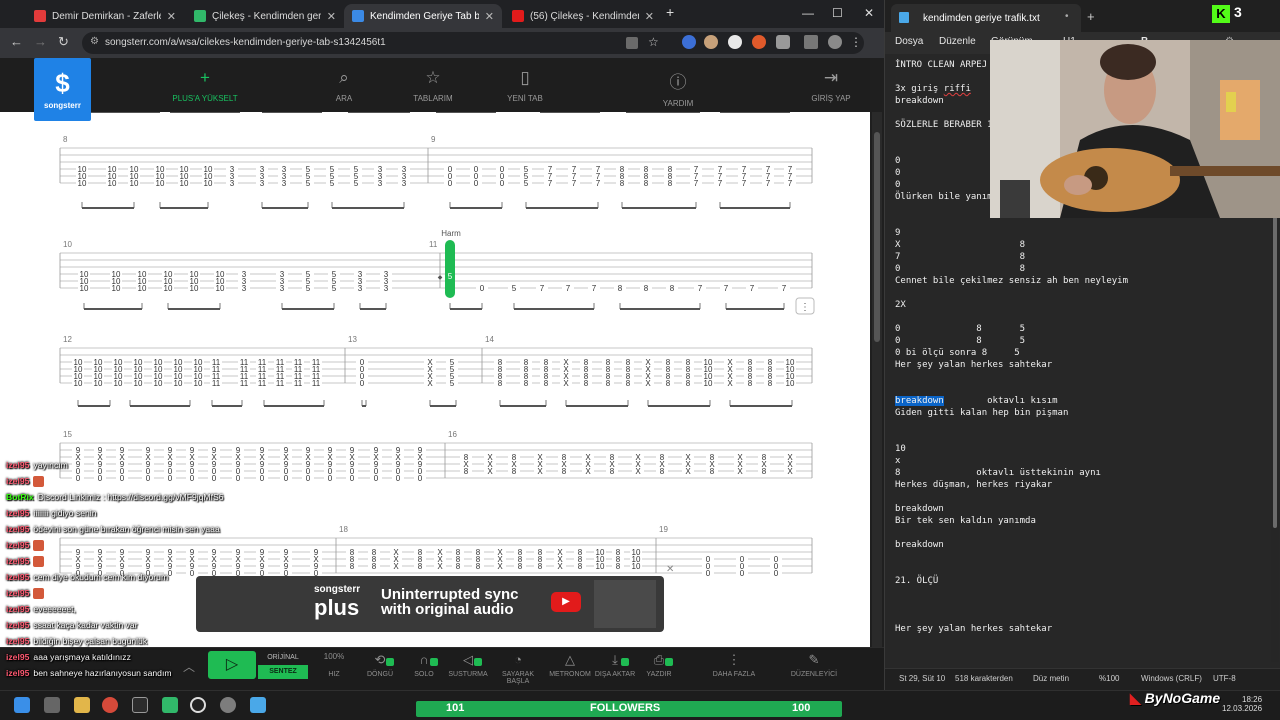 The image size is (1280, 720). I want to click on notepad-line: Her şey yalan herkes sahtekar, so click(974, 365).